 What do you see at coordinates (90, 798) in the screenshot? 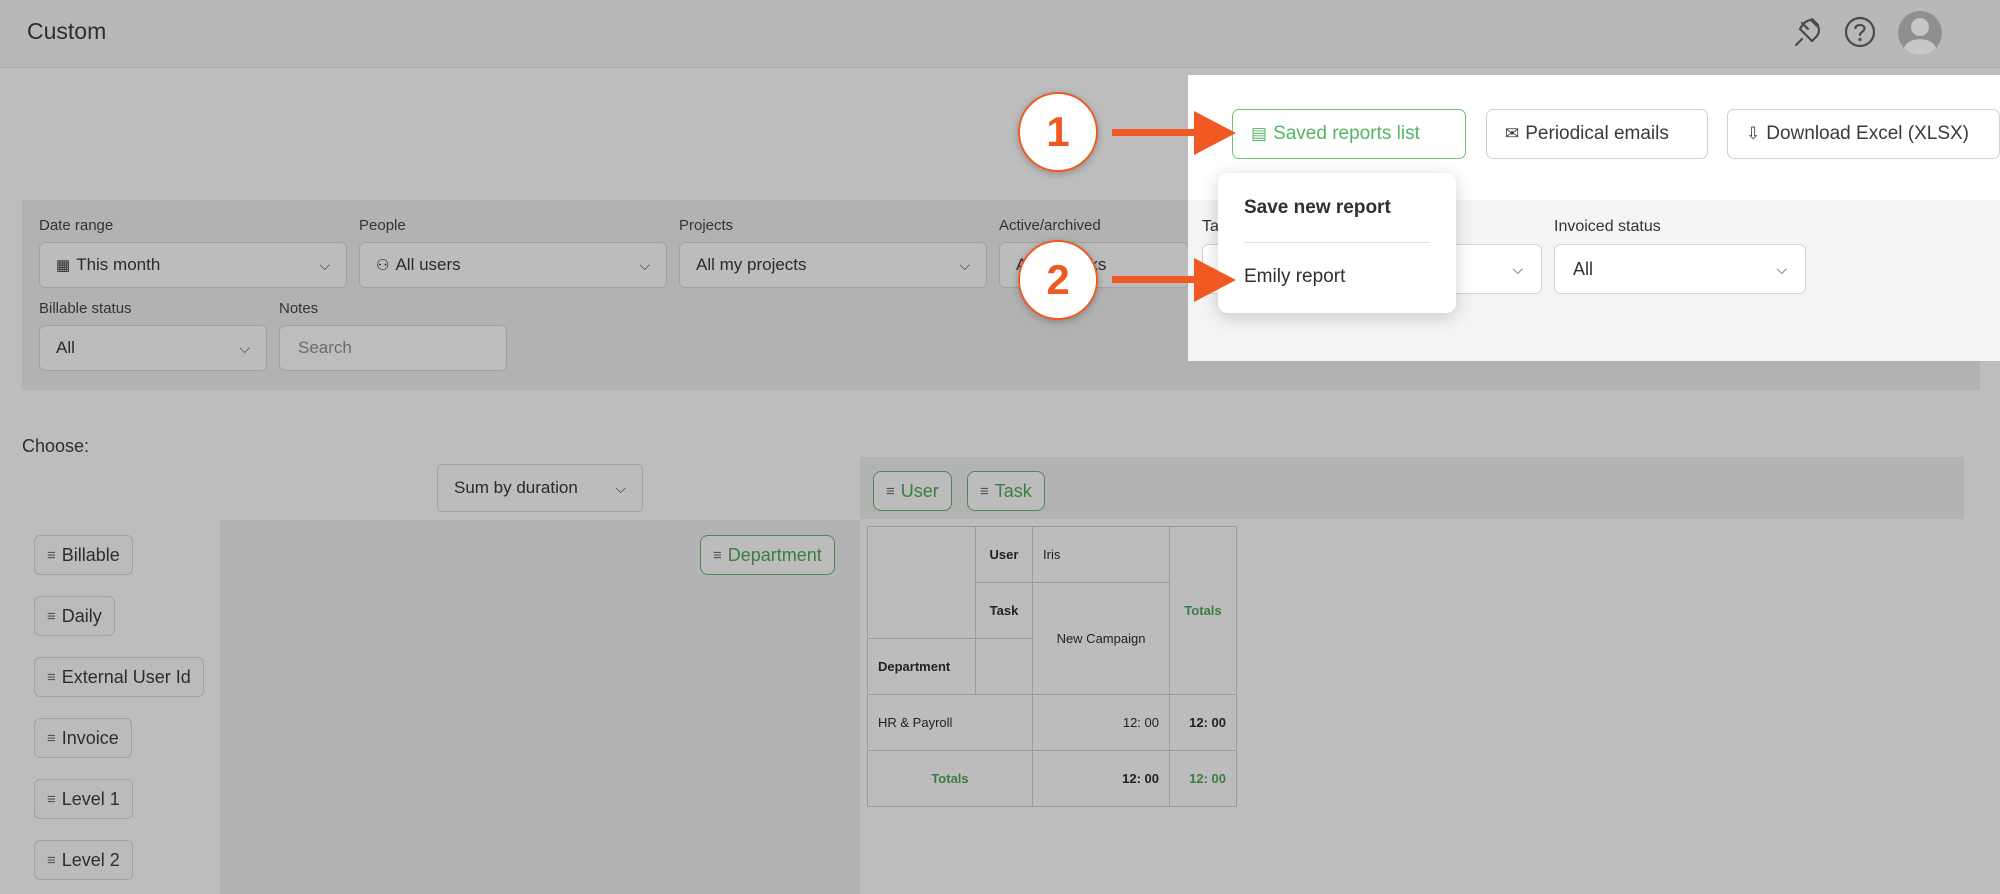
I see `field-chip-label: Level 1` at bounding box center [90, 798].